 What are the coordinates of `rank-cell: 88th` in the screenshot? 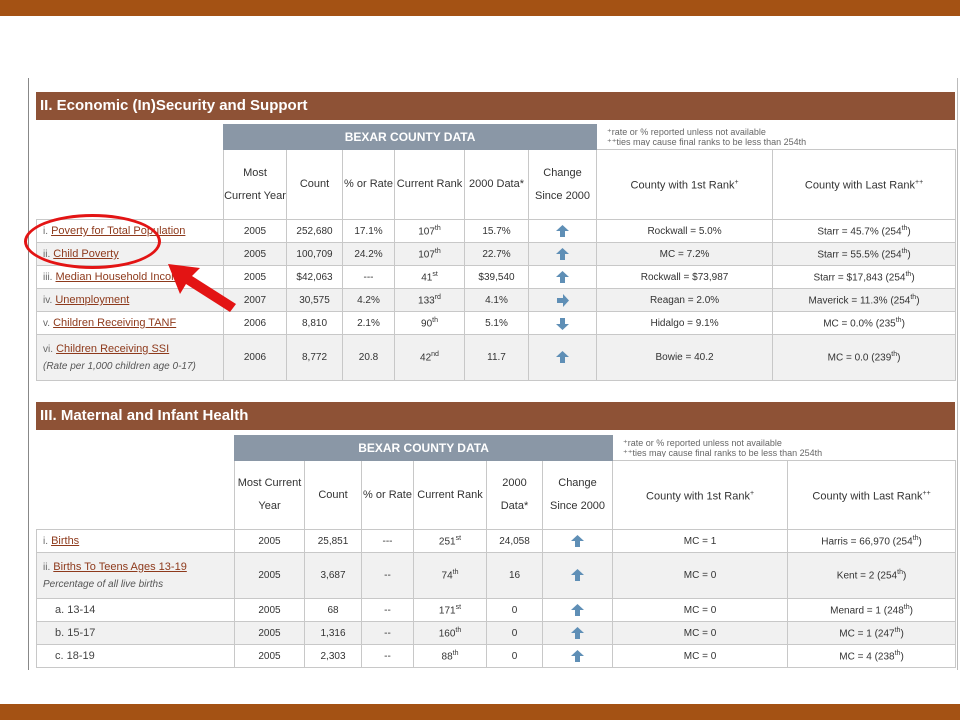 It's located at (450, 656).